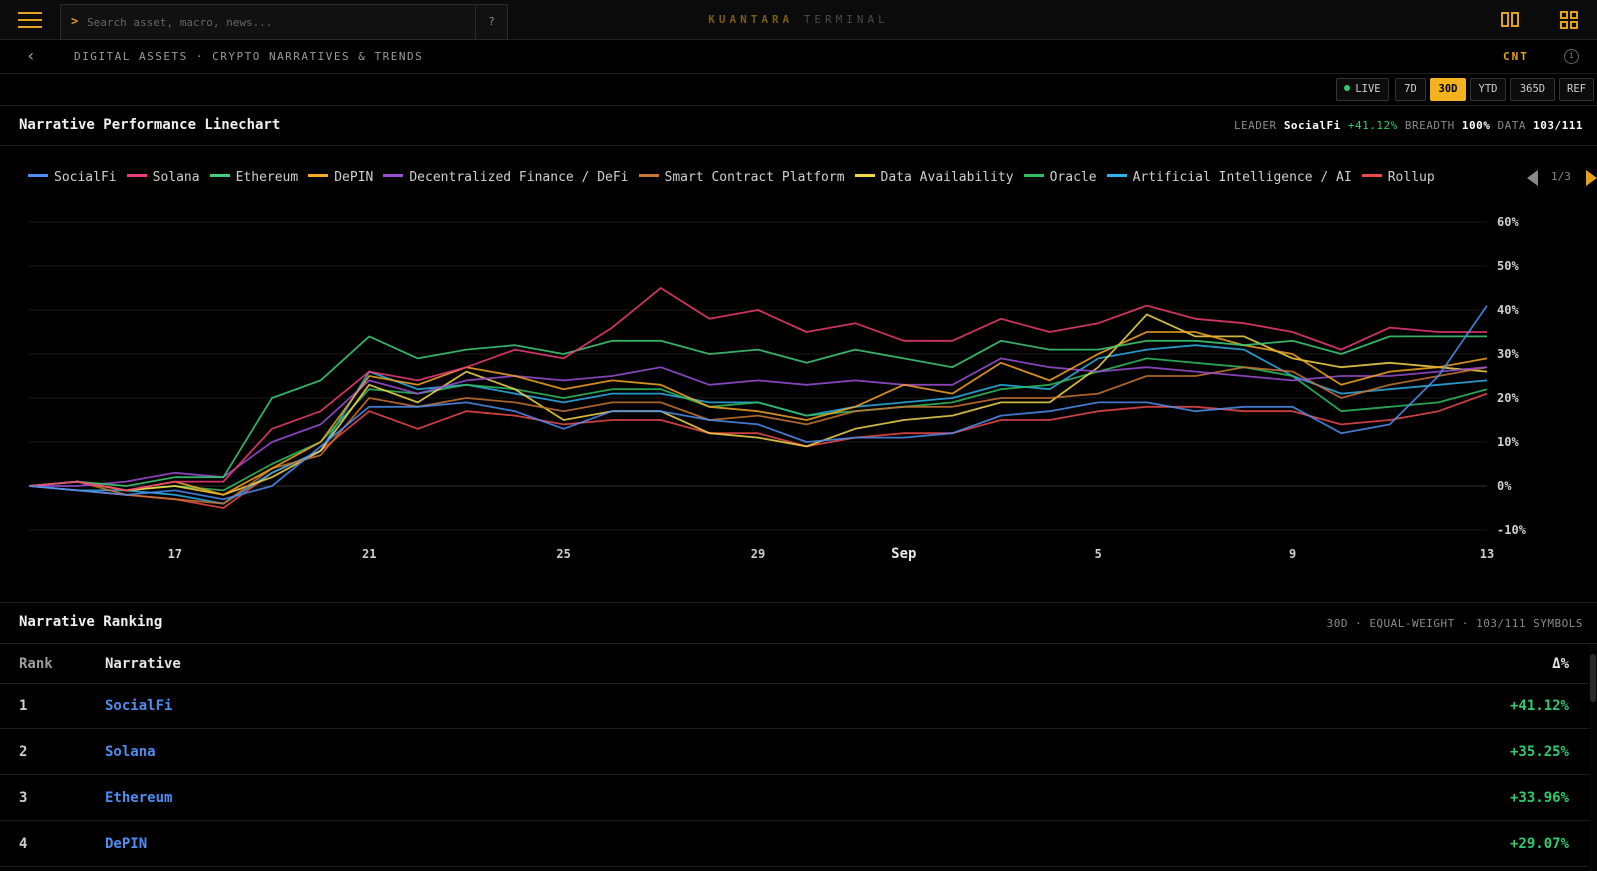 This screenshot has height=871, width=1597. Describe the element at coordinates (176, 177) in the screenshot. I see `legend-label: Solana` at that location.